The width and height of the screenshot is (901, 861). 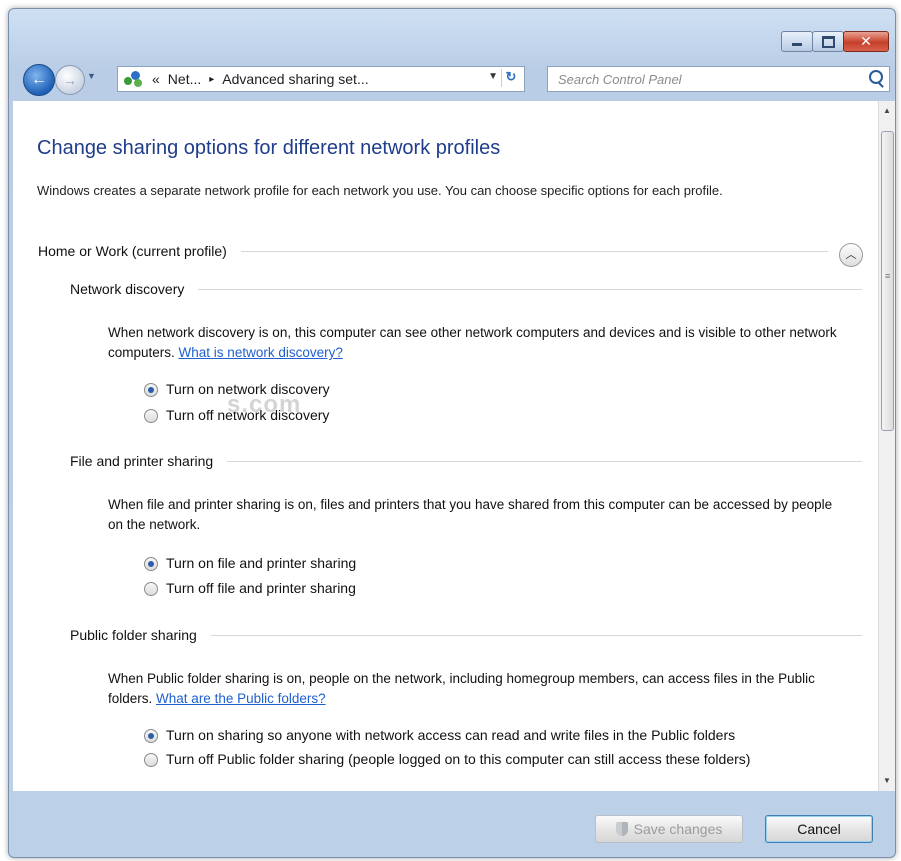 I want to click on cancel-button: Cancel, so click(x=819, y=829).